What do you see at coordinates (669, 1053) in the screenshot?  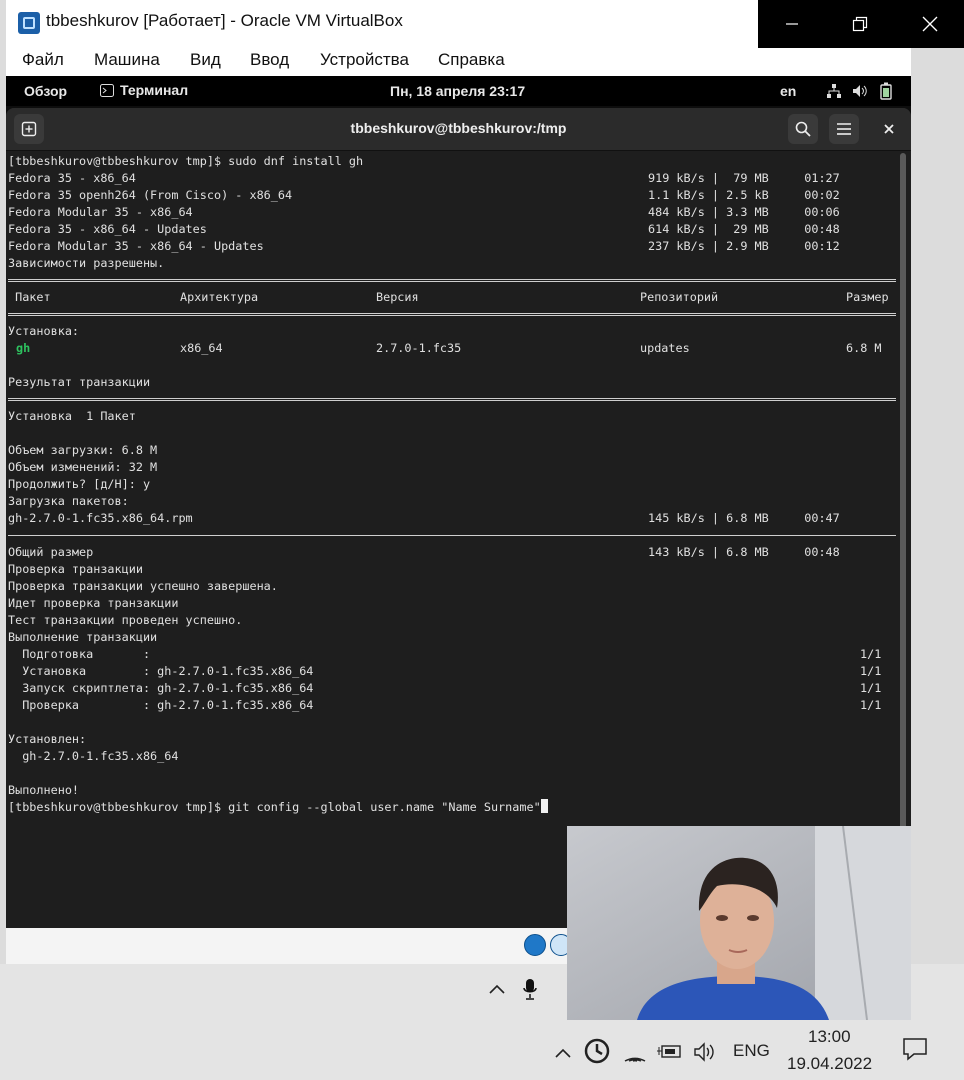 I see `battery-plug-icon` at bounding box center [669, 1053].